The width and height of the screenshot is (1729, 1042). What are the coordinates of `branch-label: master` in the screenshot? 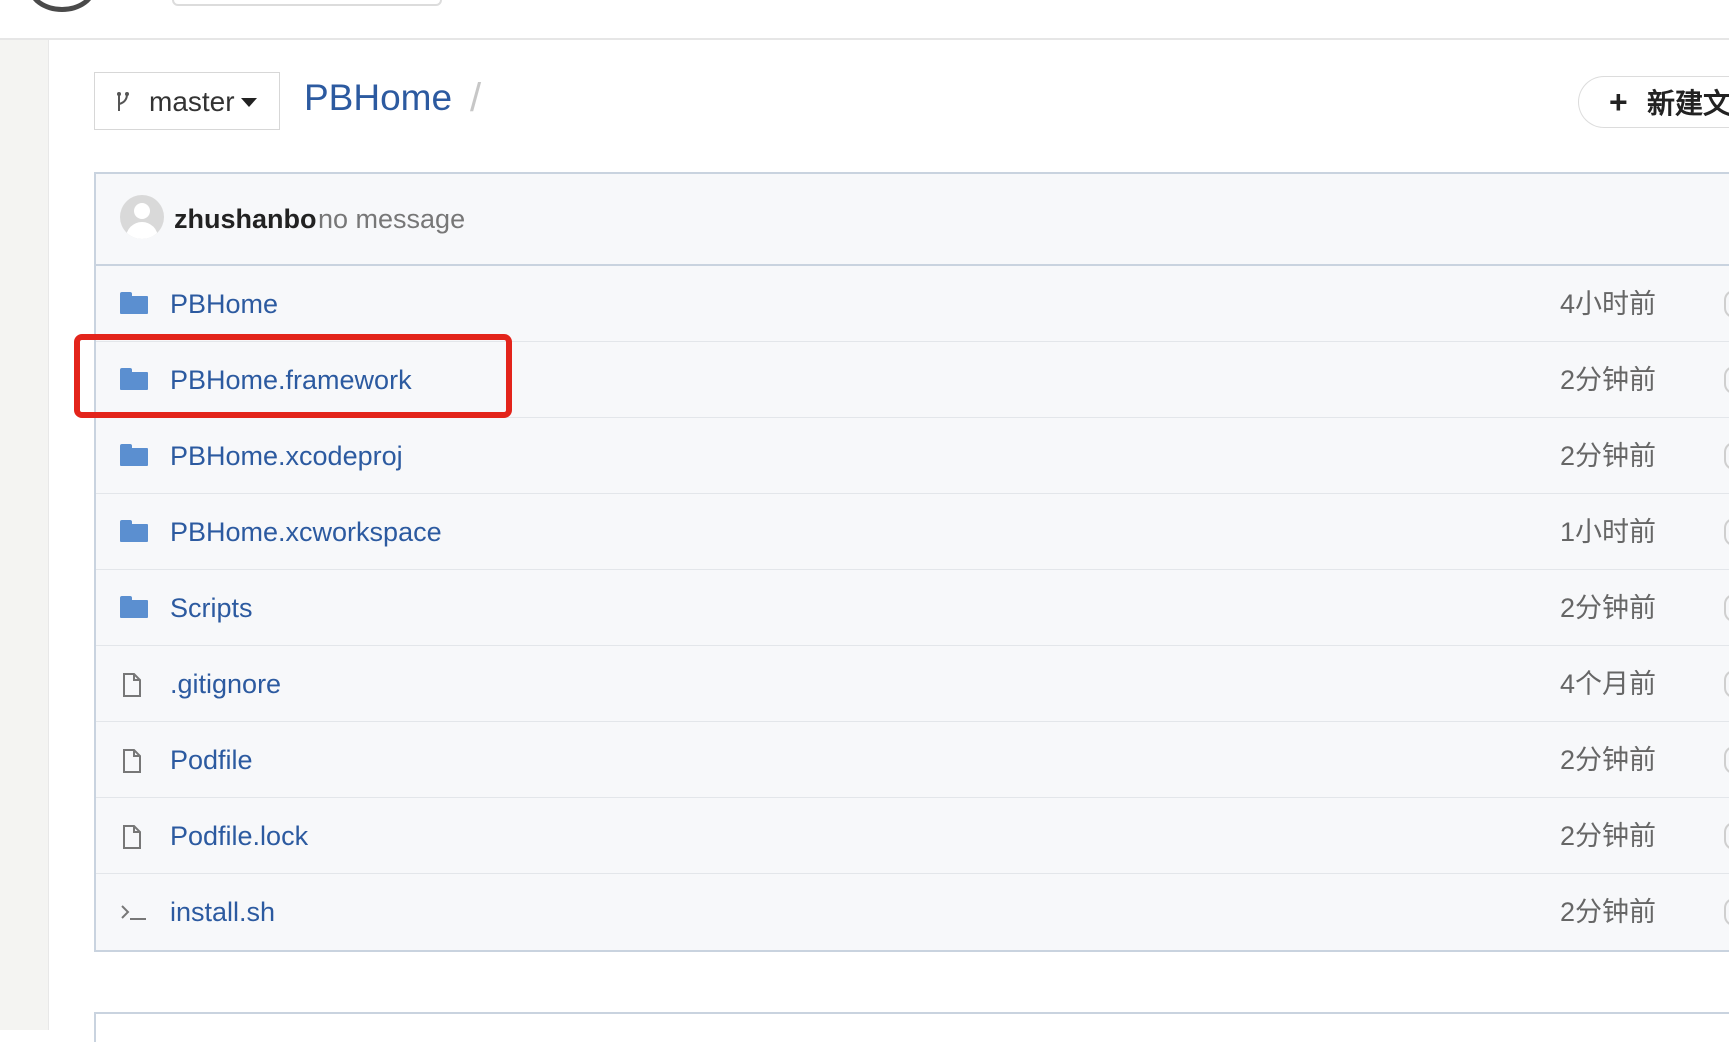 It's located at (192, 101).